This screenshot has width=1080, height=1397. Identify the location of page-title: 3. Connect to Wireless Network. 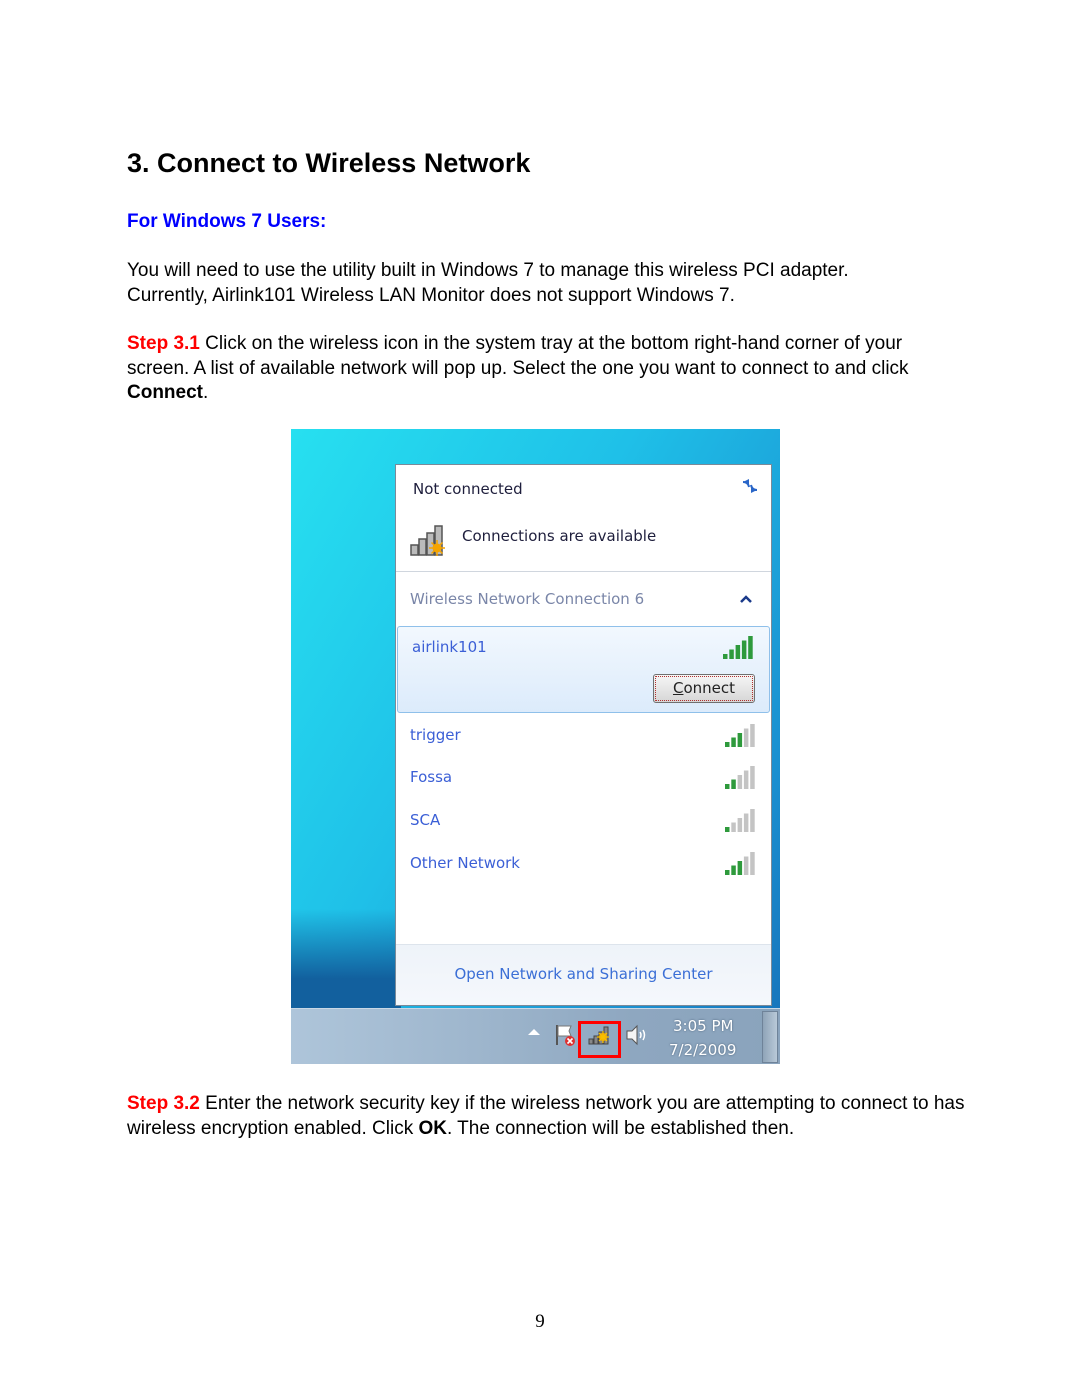
(329, 163).